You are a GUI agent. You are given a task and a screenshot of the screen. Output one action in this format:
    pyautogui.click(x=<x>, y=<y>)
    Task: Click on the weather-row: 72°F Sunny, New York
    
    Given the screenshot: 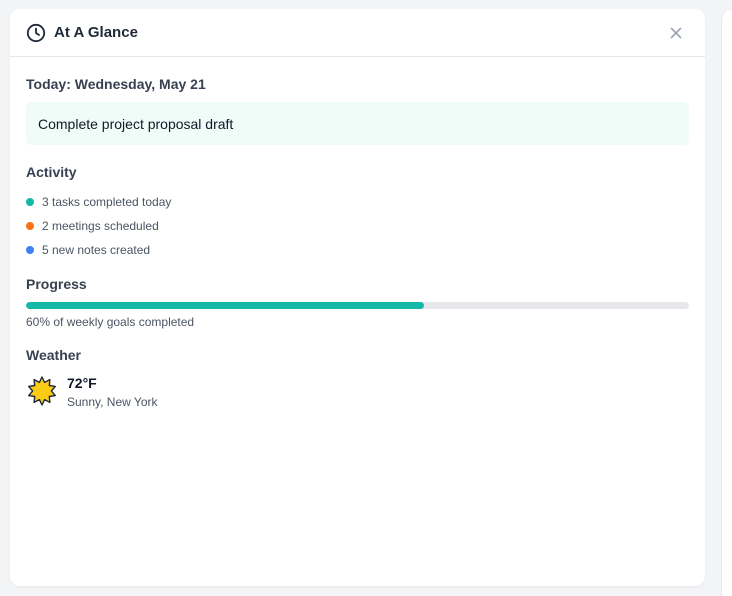 What is the action you would take?
    pyautogui.click(x=357, y=392)
    